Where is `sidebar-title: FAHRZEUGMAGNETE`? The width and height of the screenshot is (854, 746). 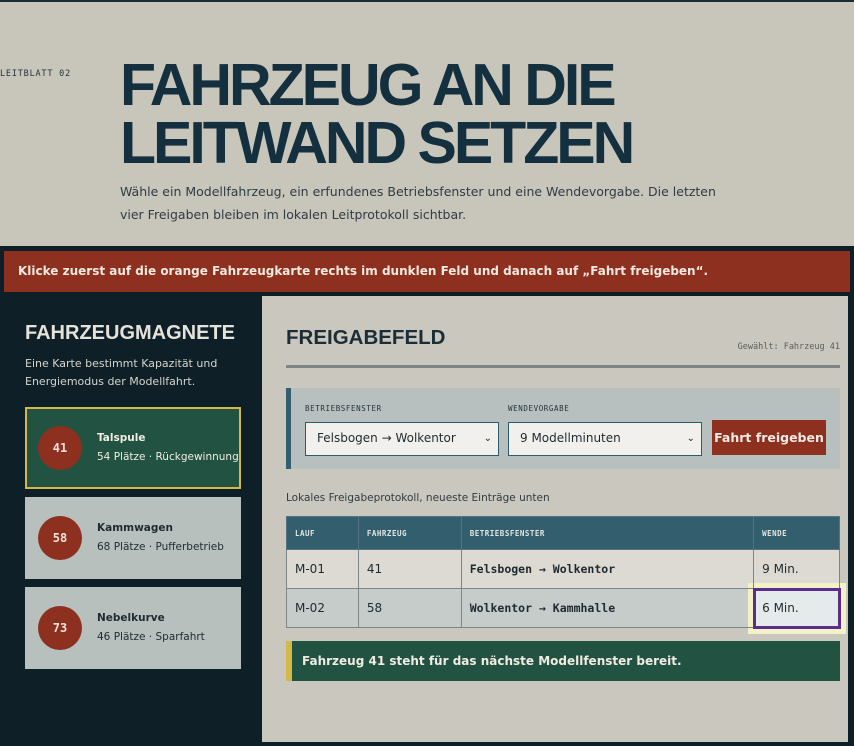
sidebar-title: FAHRZEUGMAGNETE is located at coordinates (130, 333).